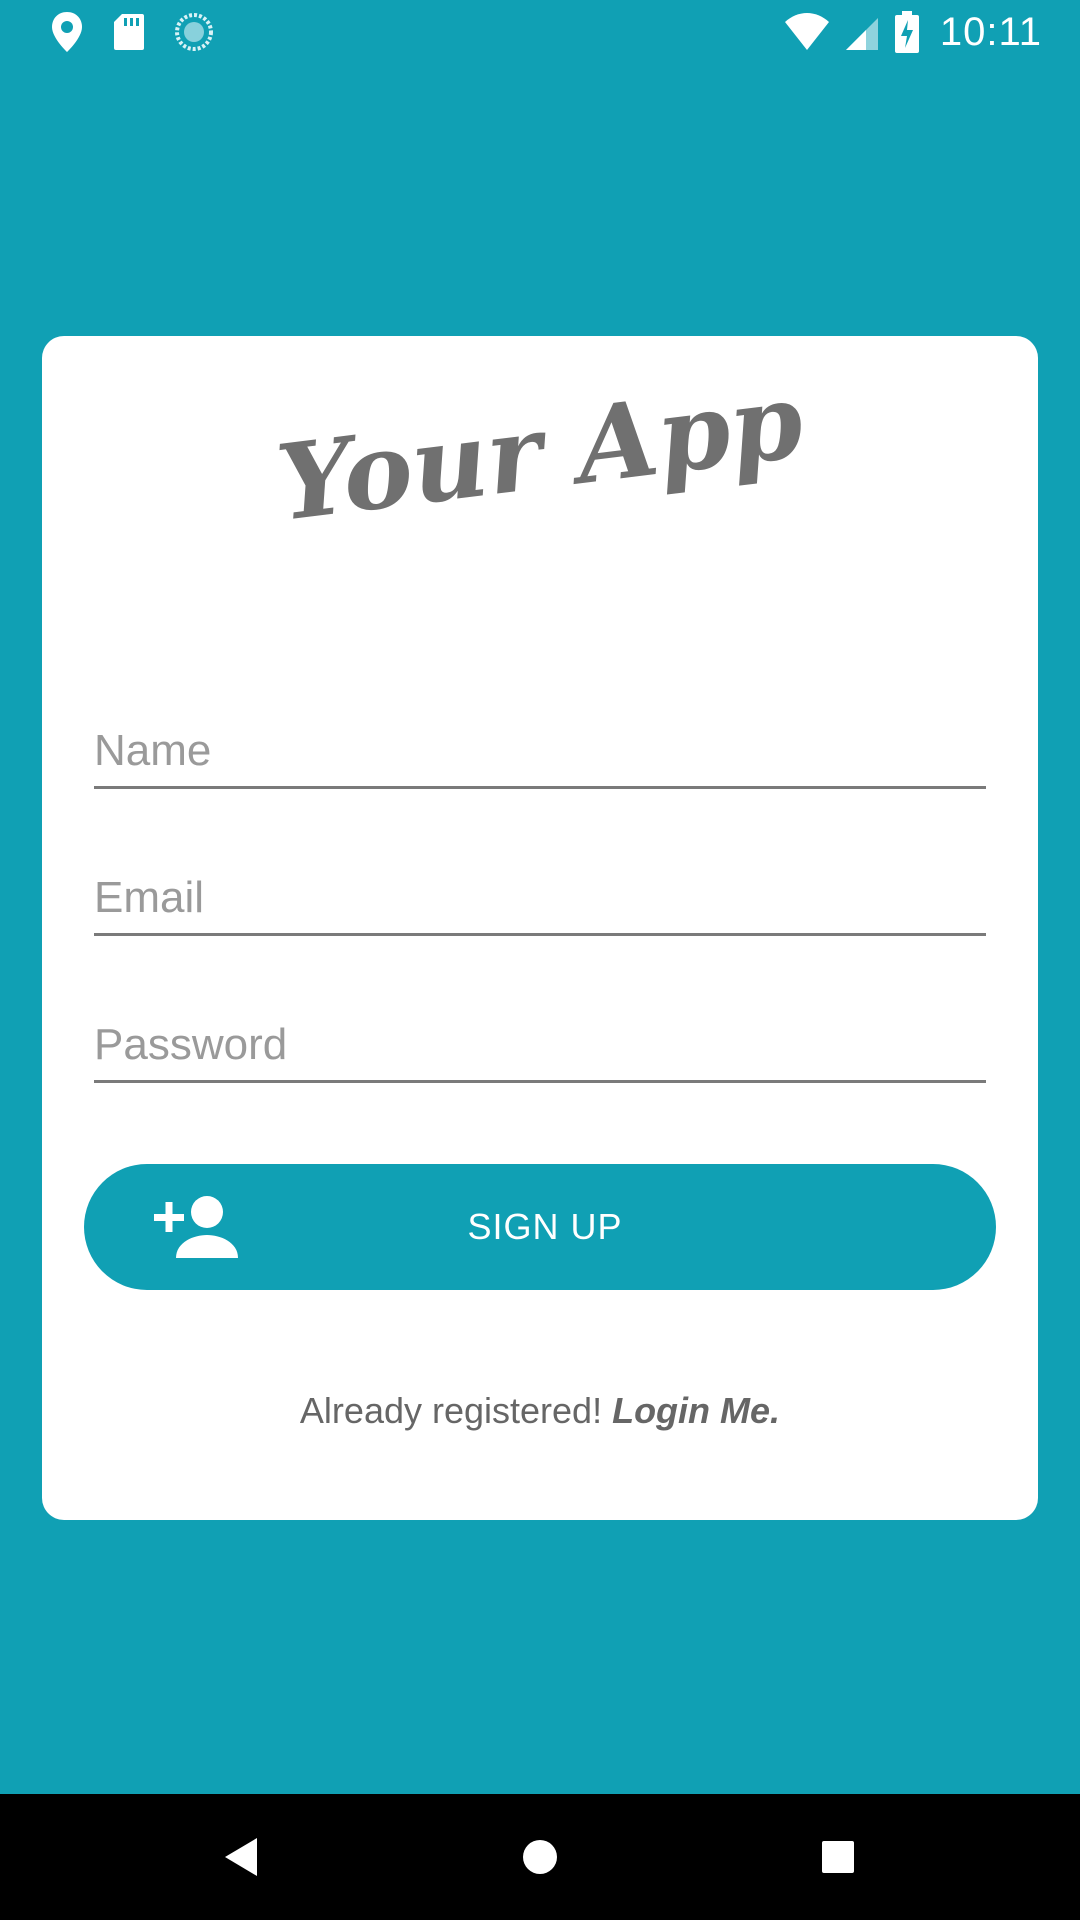  I want to click on status-bar: 10:11, so click(540, 31).